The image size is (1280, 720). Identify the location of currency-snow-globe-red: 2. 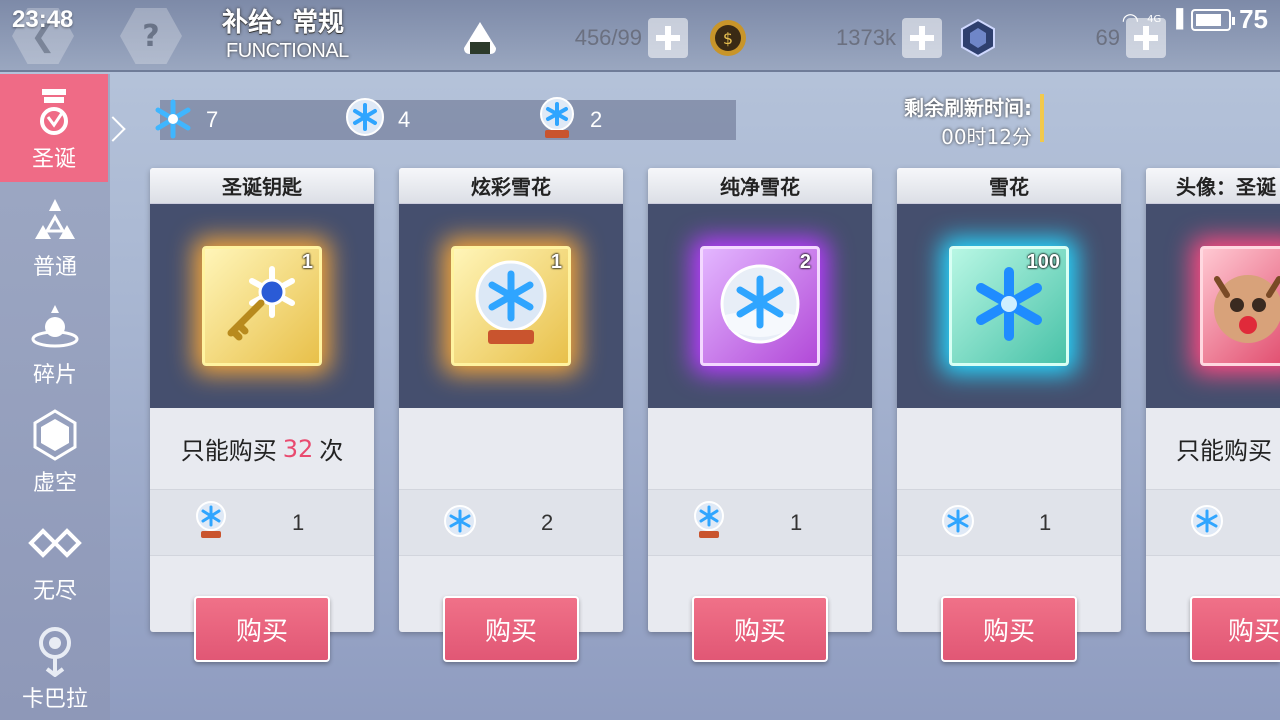
(638, 118).